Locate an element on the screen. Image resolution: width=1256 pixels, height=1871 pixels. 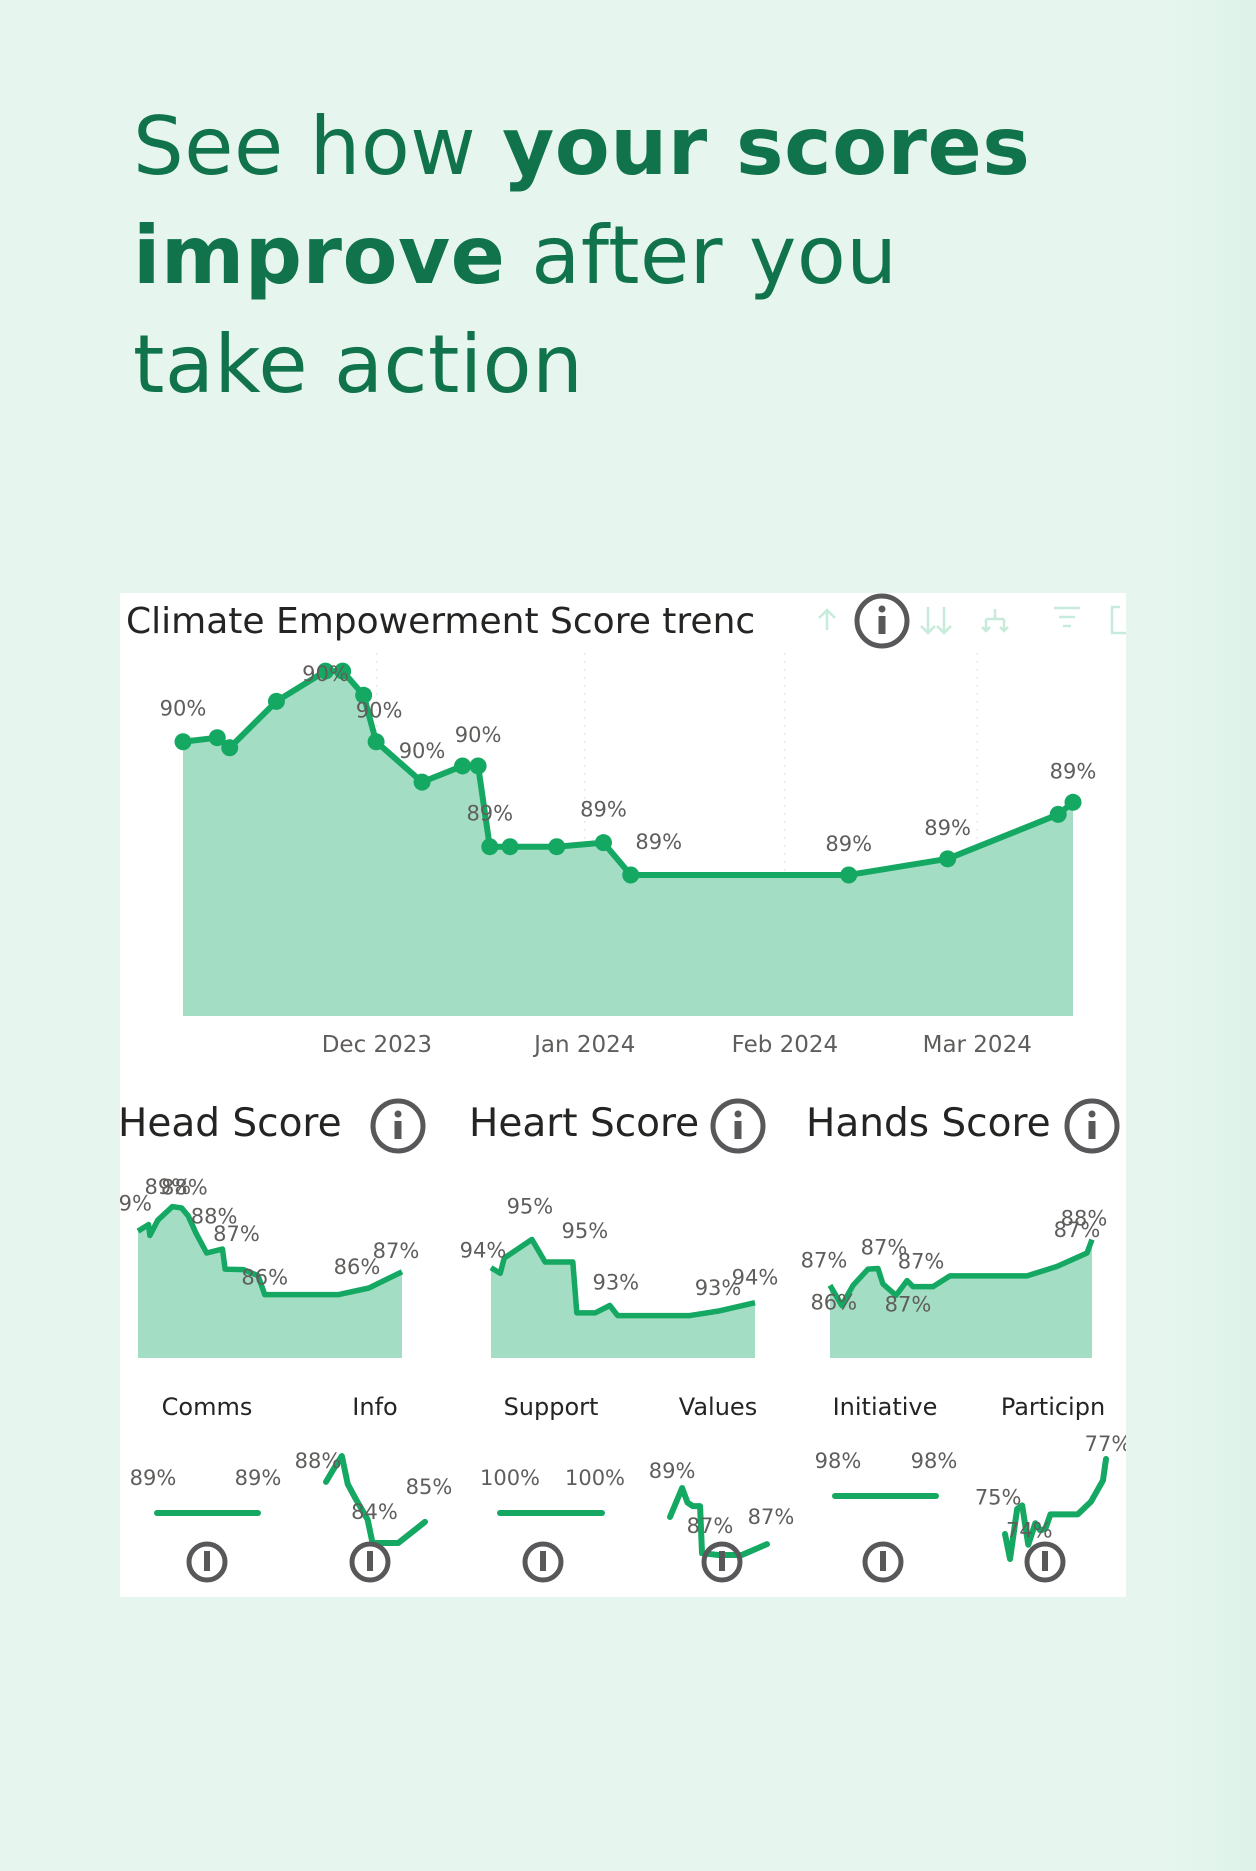
headline-text: See how is located at coordinates (318, 146).